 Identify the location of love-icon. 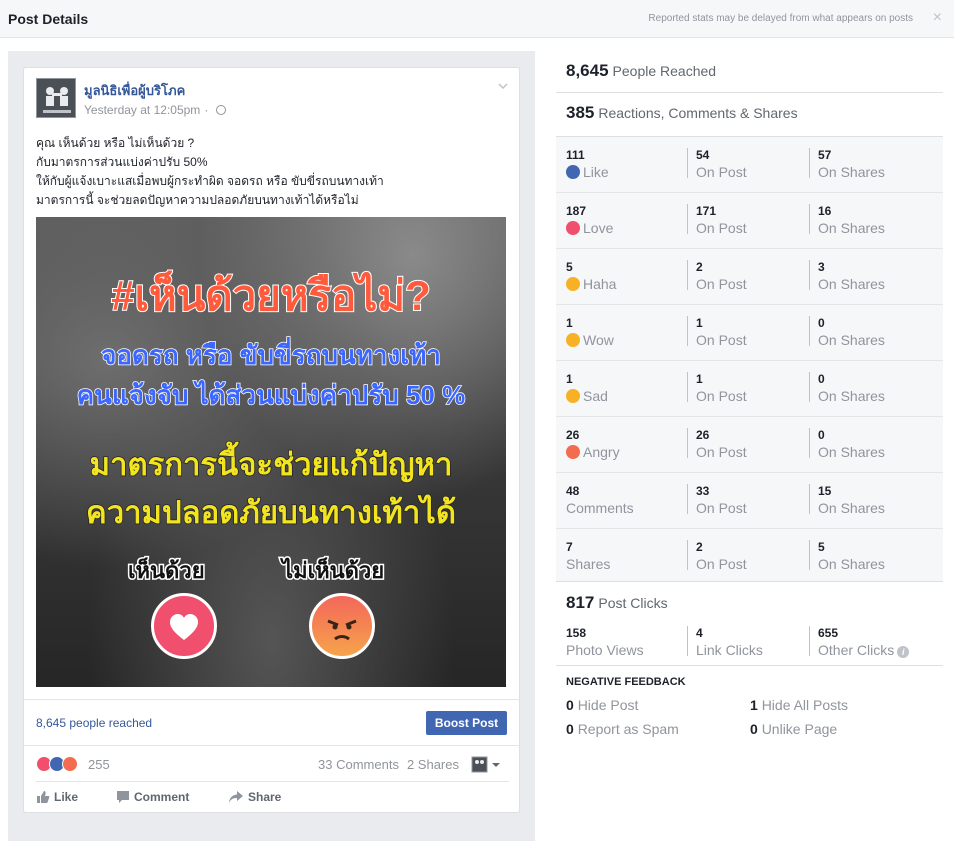
(573, 228).